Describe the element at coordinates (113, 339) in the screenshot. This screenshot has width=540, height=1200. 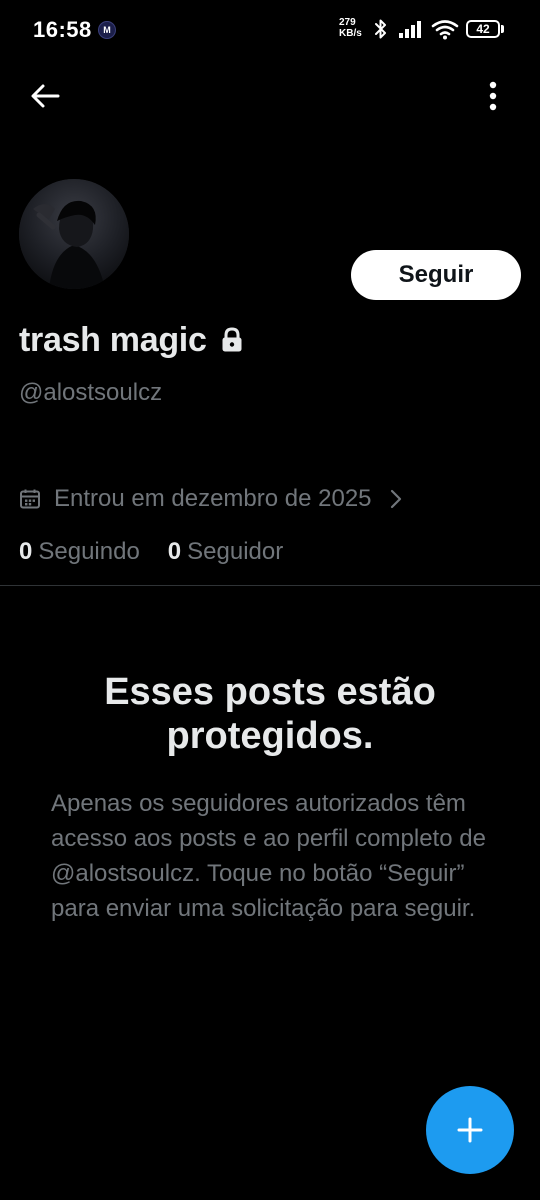
I see `display-name: trash magic` at that location.